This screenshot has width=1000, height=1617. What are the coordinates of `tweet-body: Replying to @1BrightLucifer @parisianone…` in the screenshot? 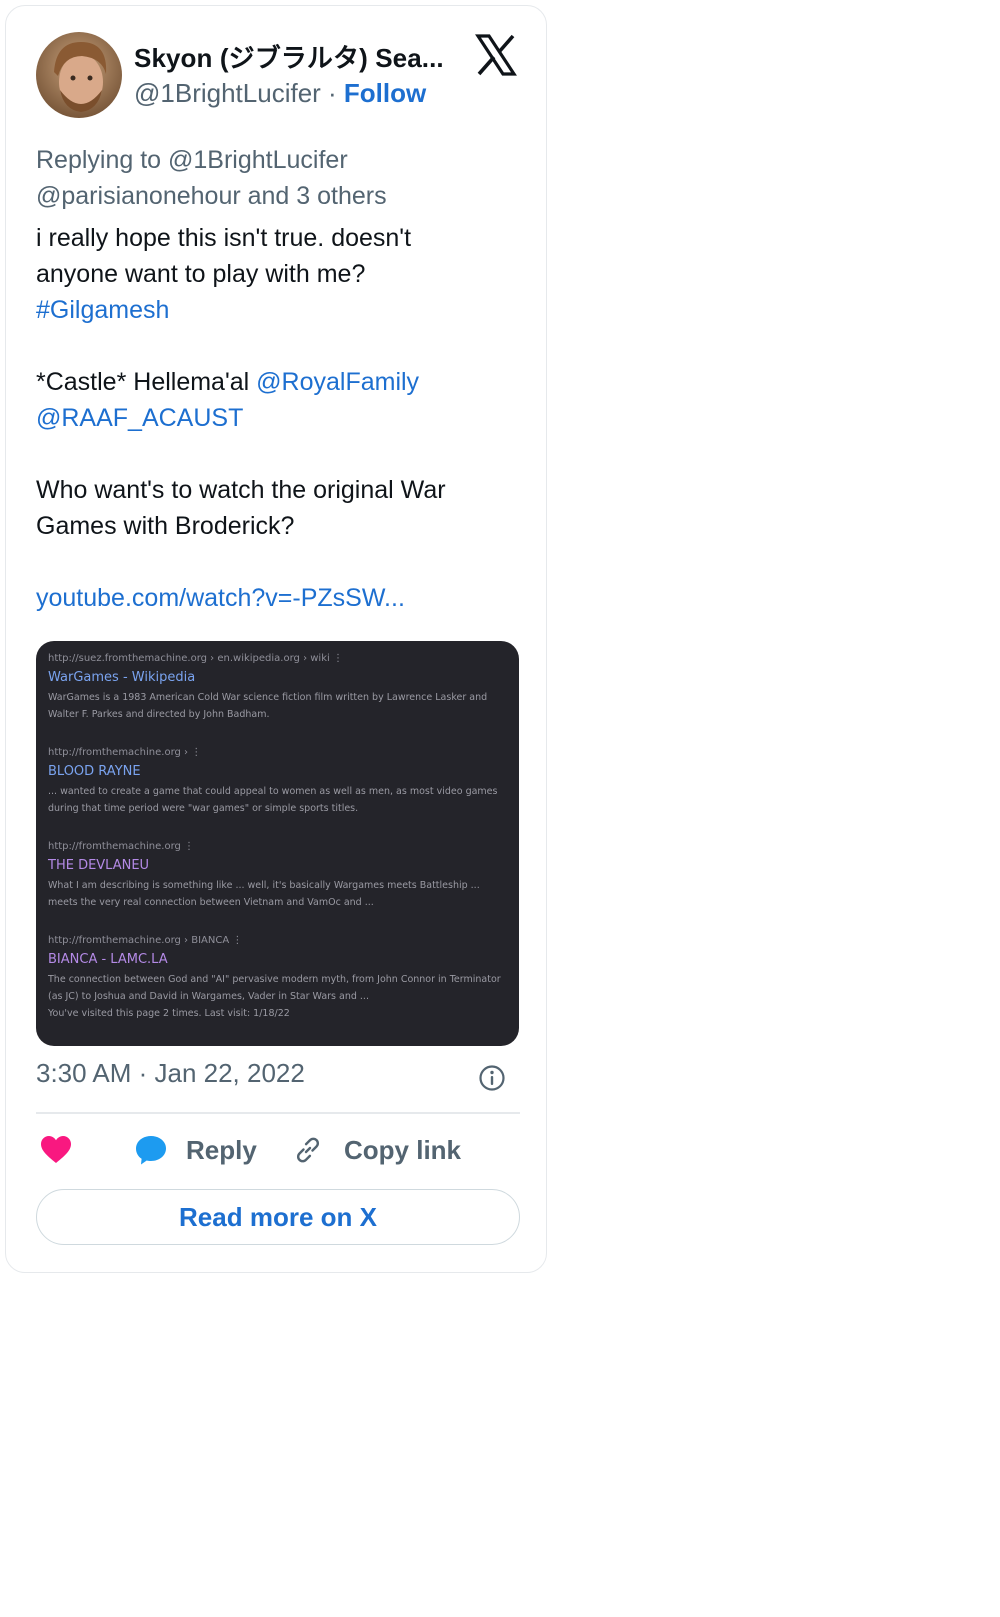 It's located at (276, 379).